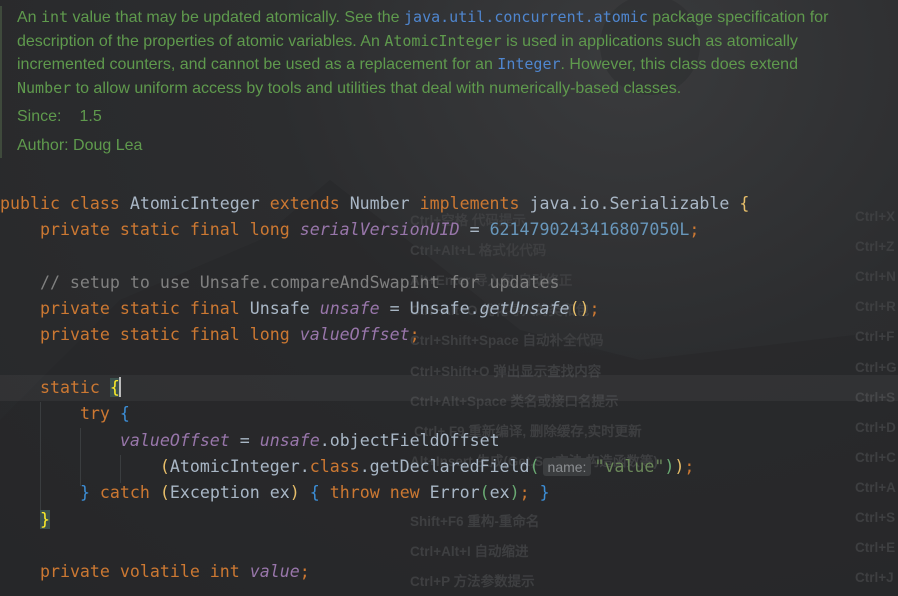 This screenshot has height=596, width=898. Describe the element at coordinates (44, 87) in the screenshot. I see `doc-code: Number` at that location.